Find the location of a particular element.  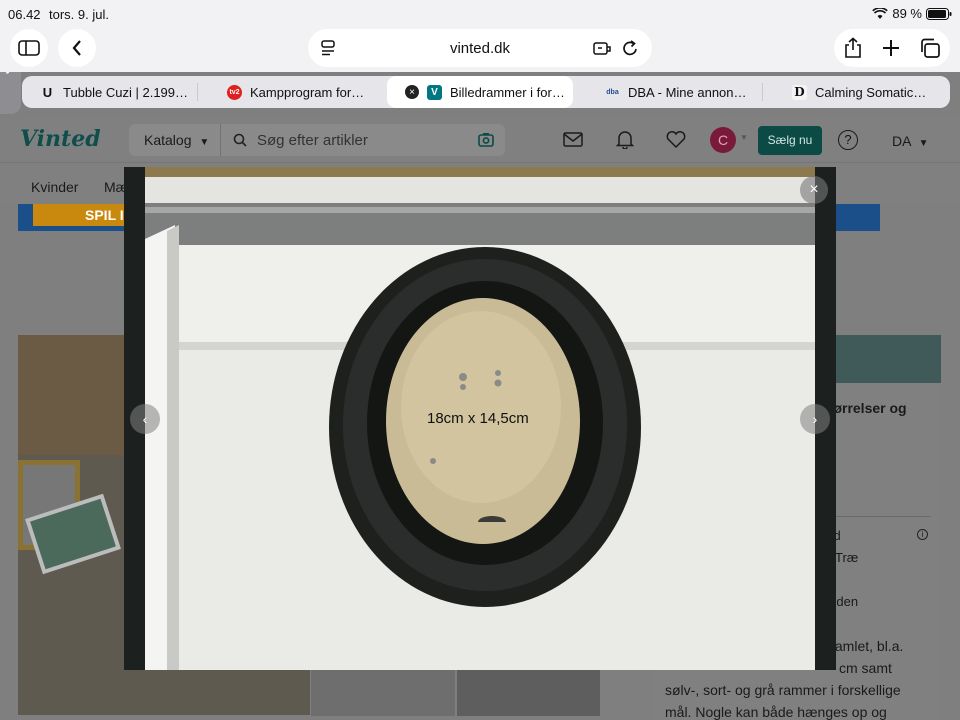

tabs-overview-icon is located at coordinates (930, 48).